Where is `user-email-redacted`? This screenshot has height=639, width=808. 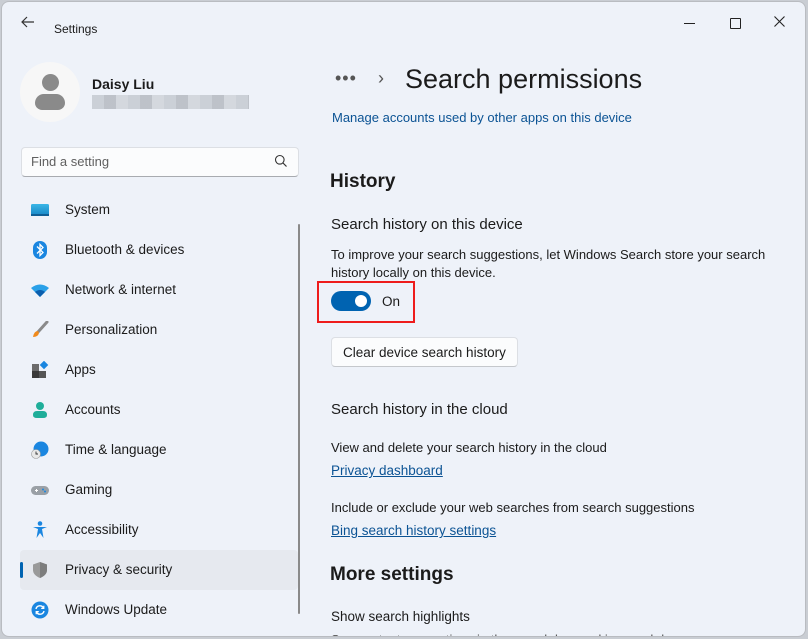 user-email-redacted is located at coordinates (170, 102).